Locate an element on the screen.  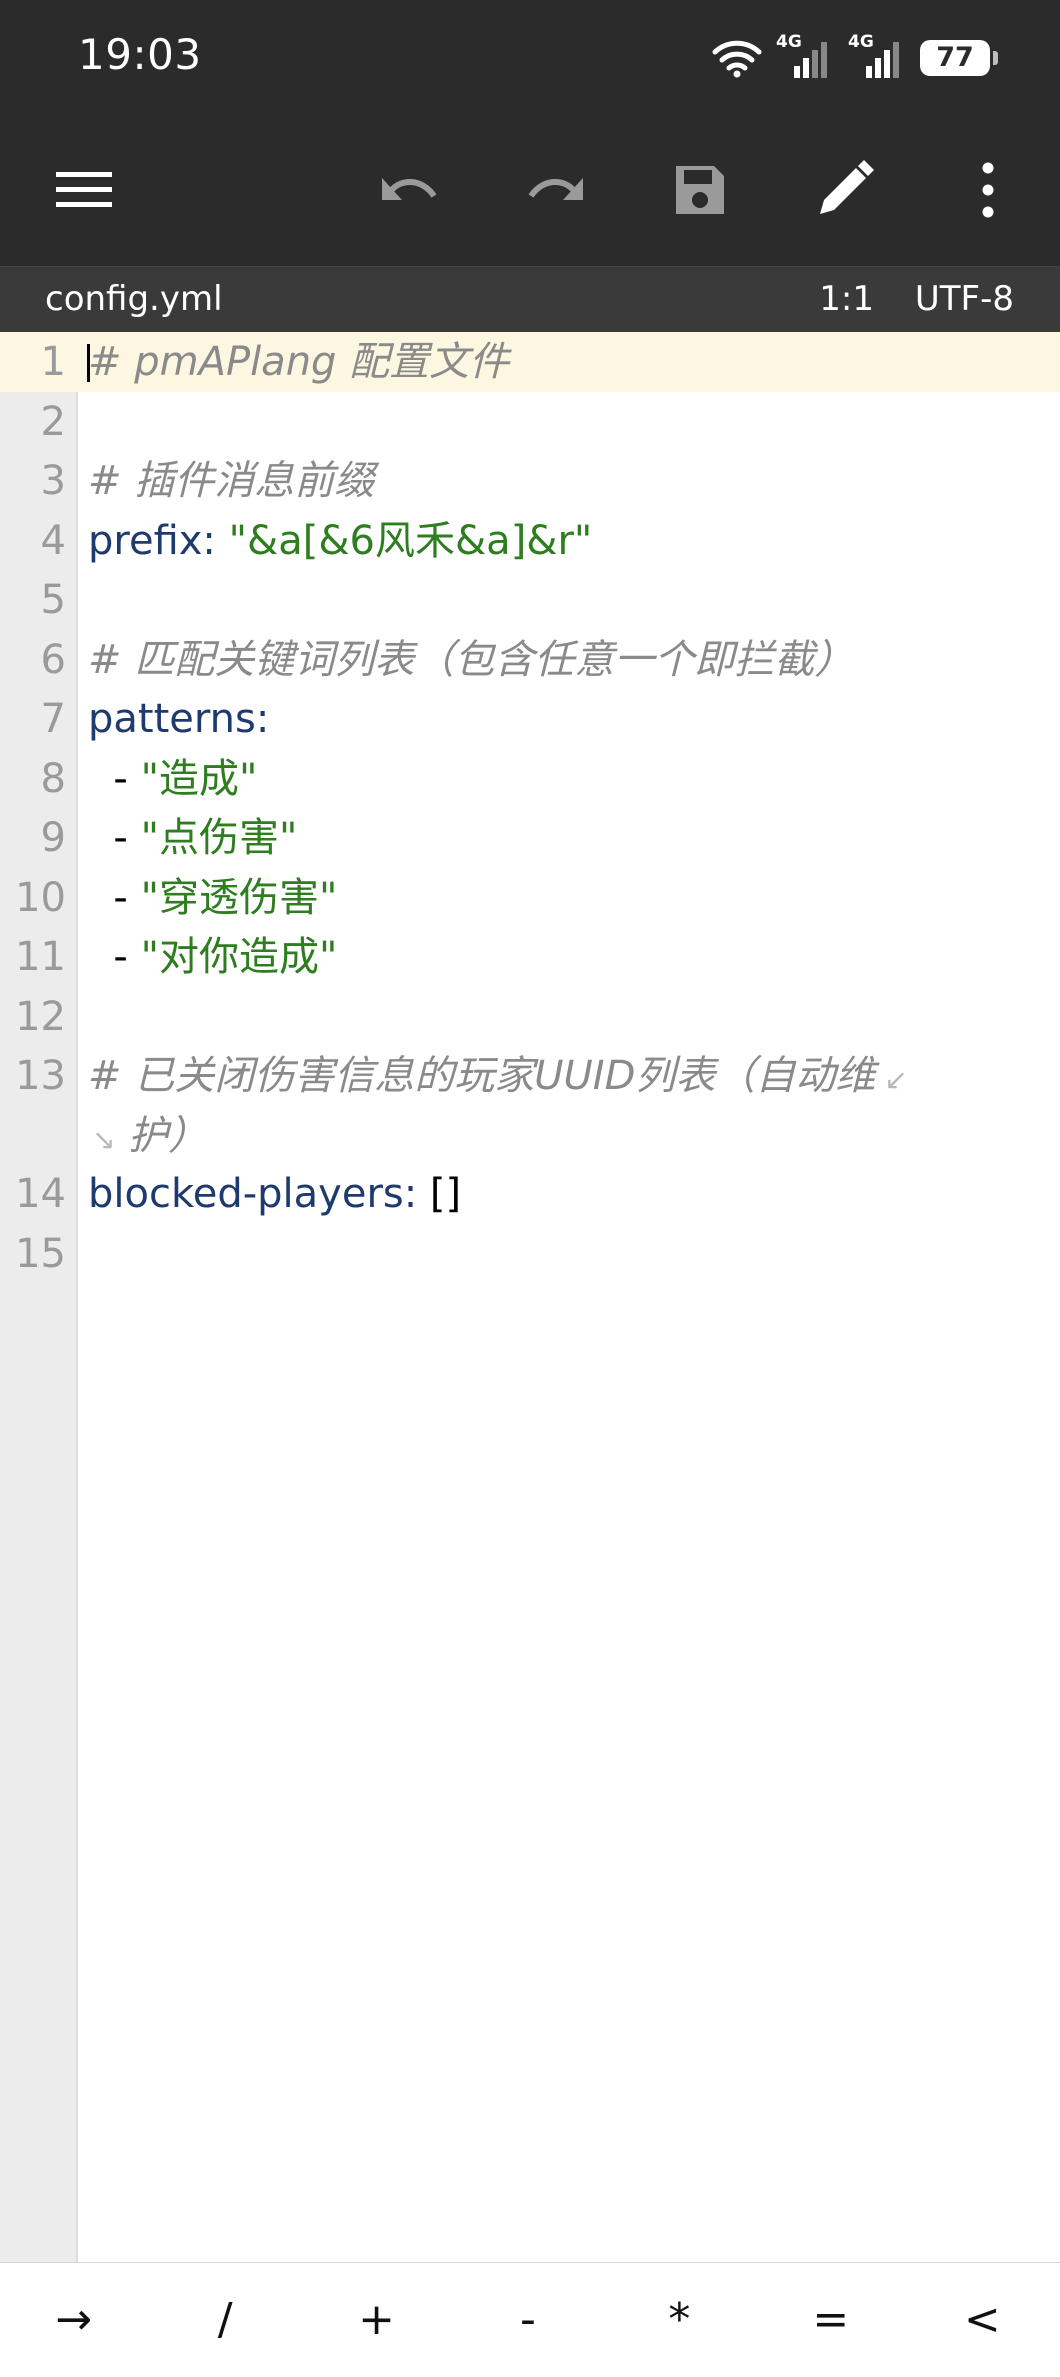
line-text: # 匹配关键词列表（包含任意一个即拦截） is located at coordinates (471, 660).